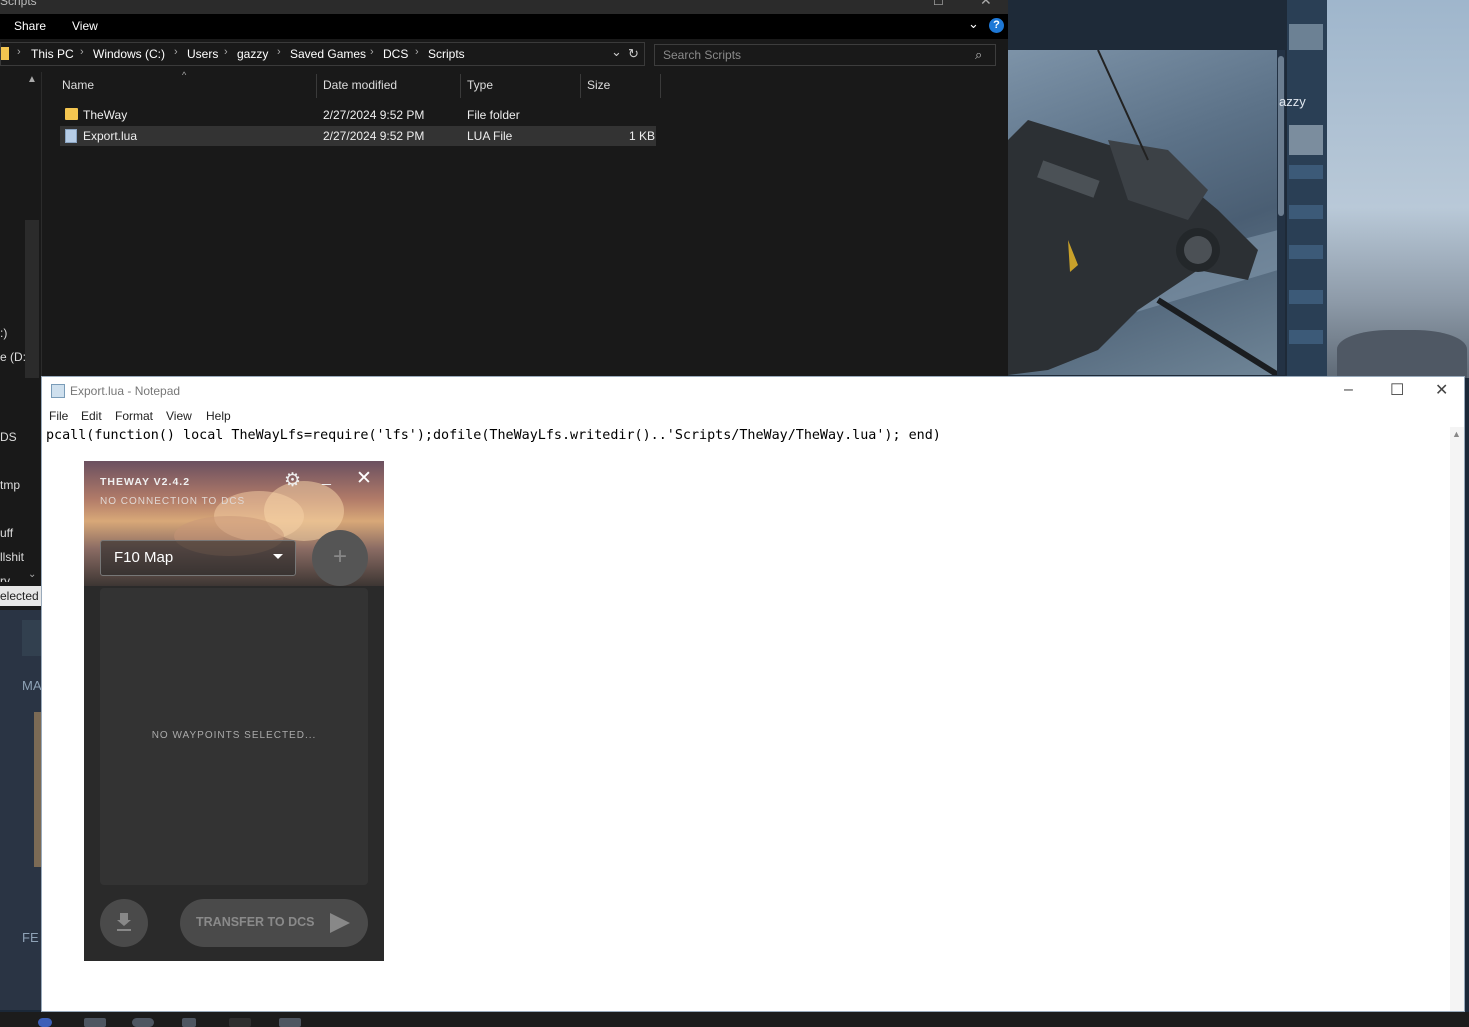 The width and height of the screenshot is (1469, 1027). Describe the element at coordinates (32, 574) in the screenshot. I see `scroll-down-icon: ⌄` at that location.